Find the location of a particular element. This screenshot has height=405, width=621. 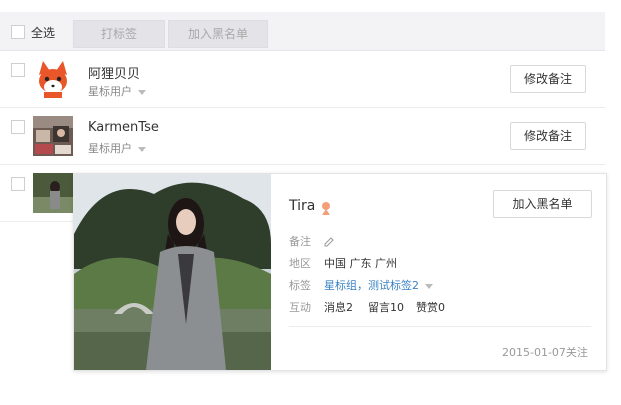

region-value: 中国 广东 广州 is located at coordinates (360, 263).